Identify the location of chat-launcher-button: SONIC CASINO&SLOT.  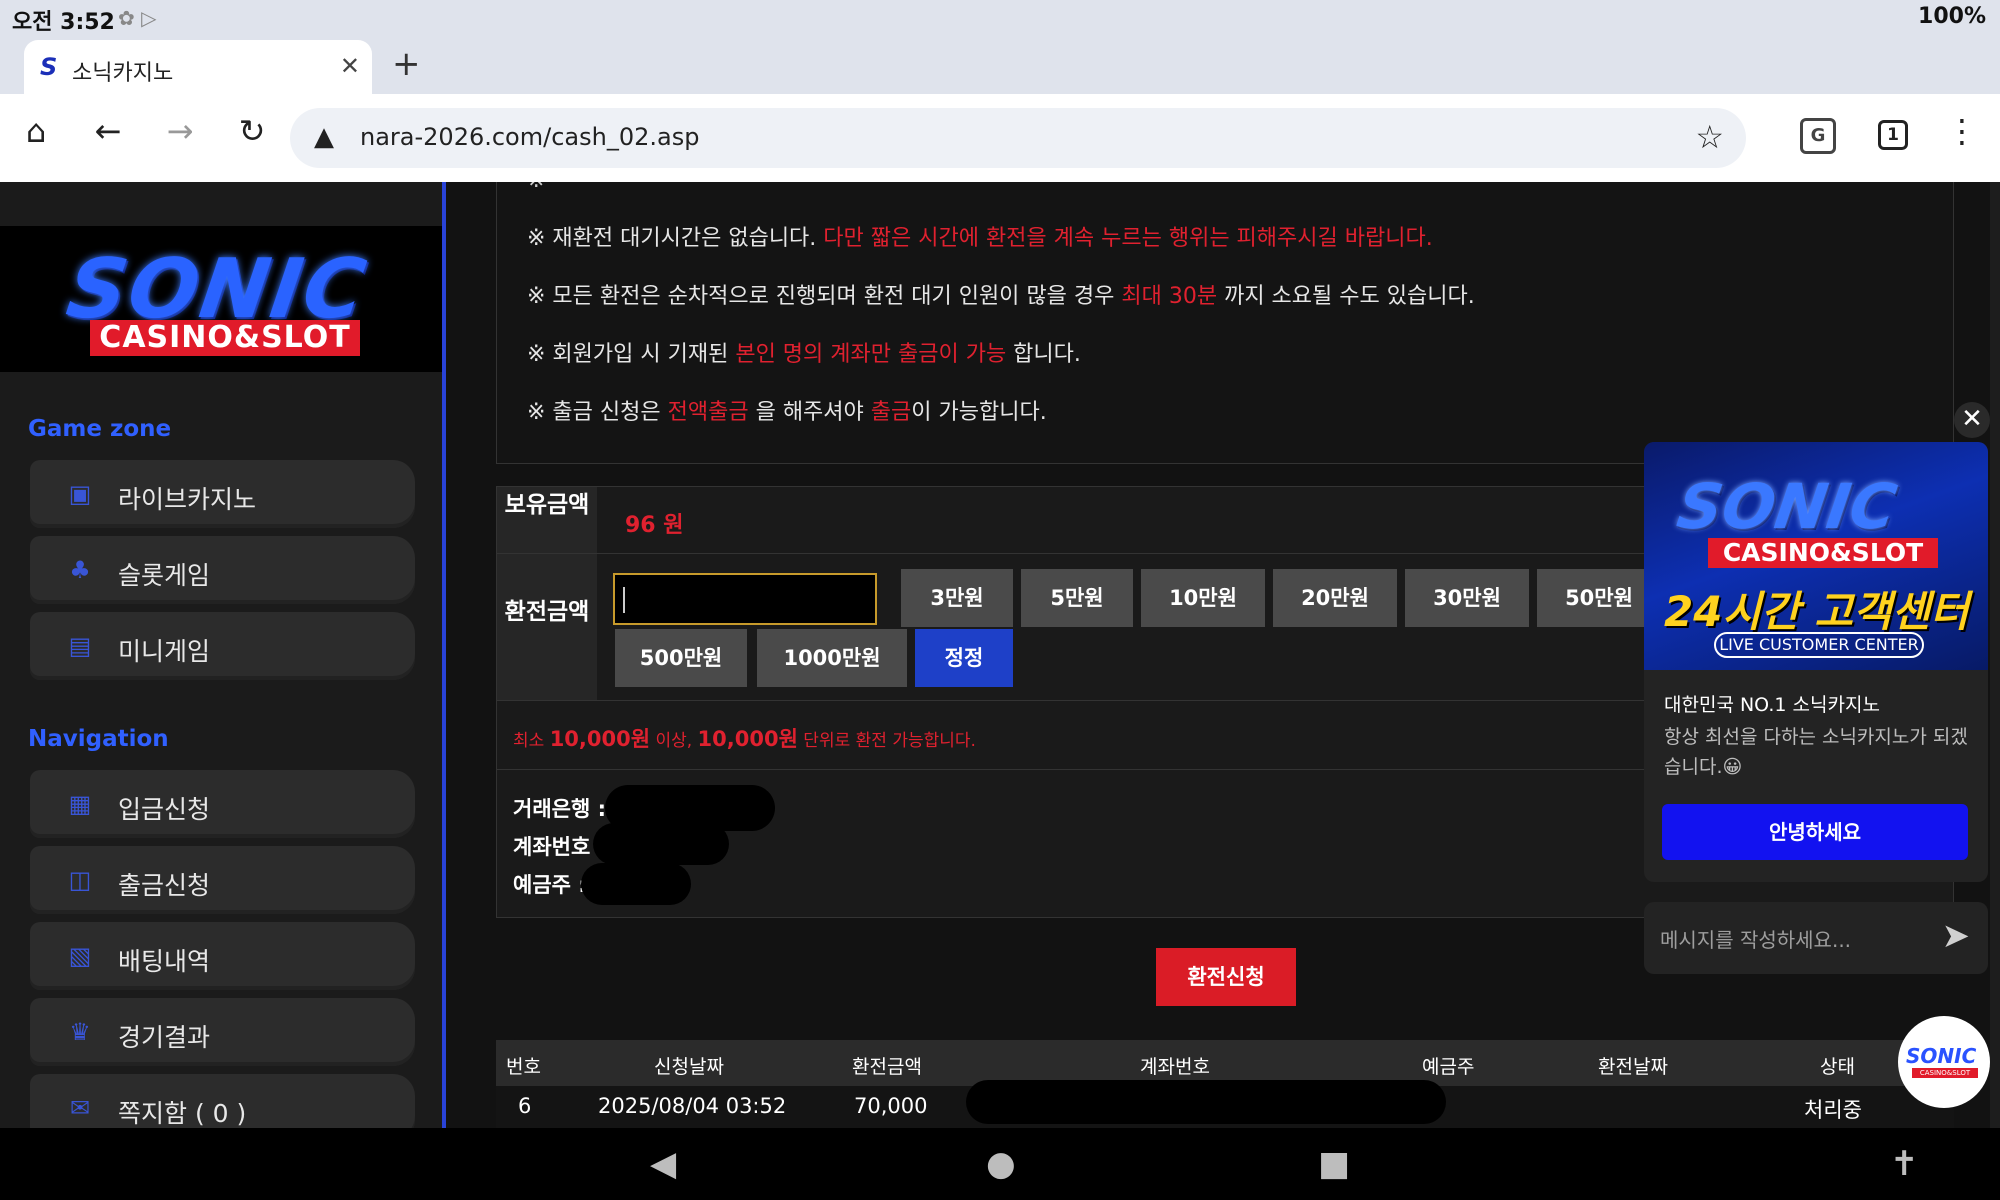
(1944, 1062).